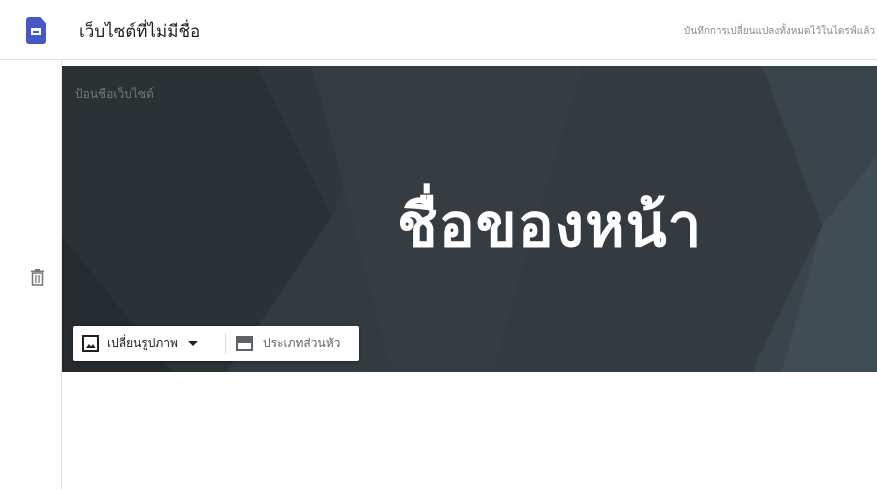  What do you see at coordinates (549, 226) in the screenshot?
I see `page-title: ชื่อของหน้า` at bounding box center [549, 226].